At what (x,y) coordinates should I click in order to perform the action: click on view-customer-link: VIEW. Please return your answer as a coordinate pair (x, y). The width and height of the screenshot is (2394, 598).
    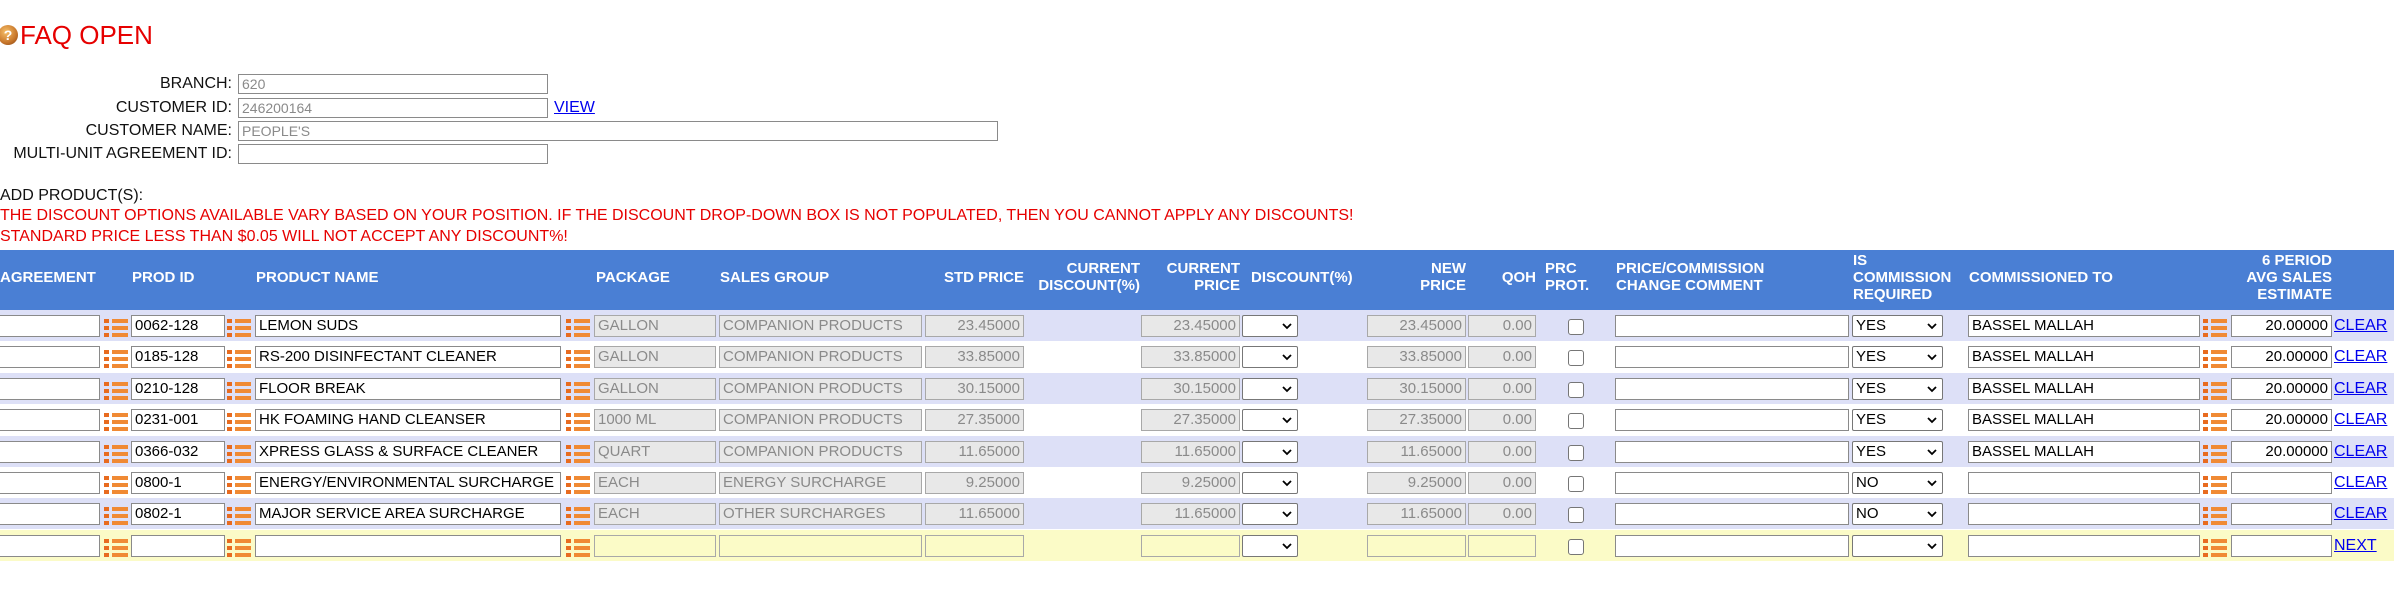
    Looking at the image, I should click on (574, 108).